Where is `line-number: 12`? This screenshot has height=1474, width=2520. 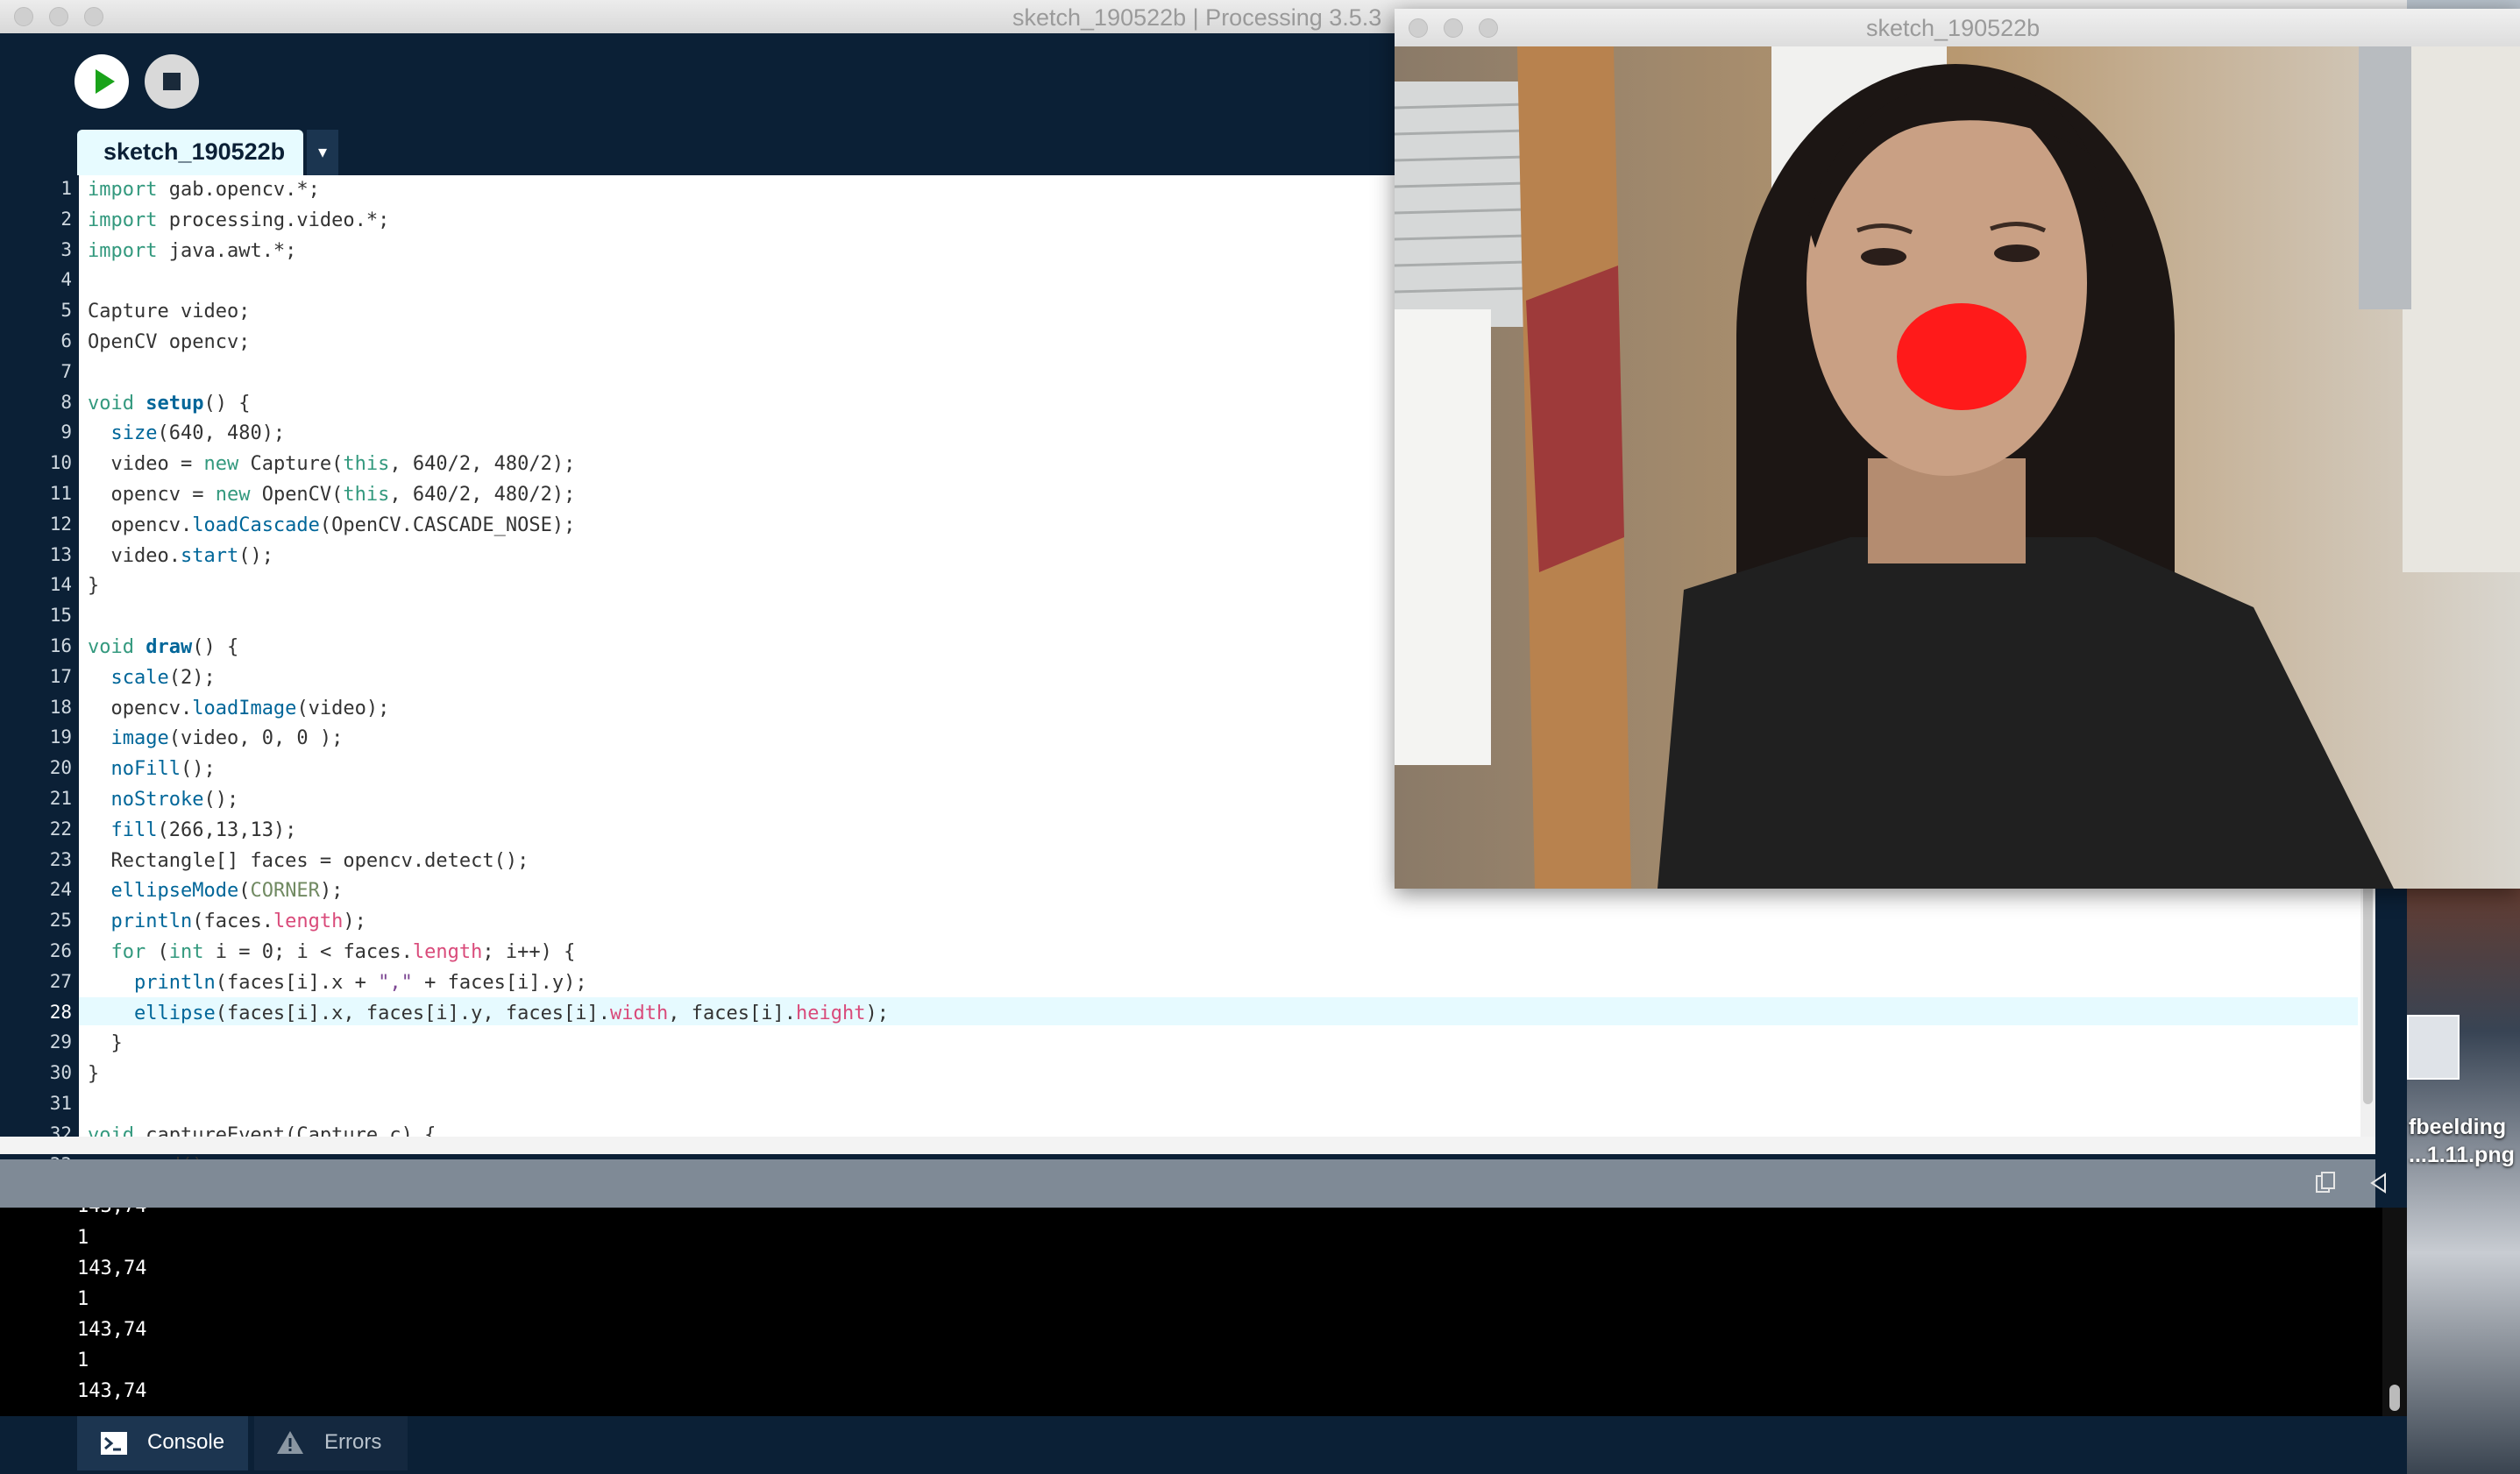 line-number: 12 is located at coordinates (60, 524).